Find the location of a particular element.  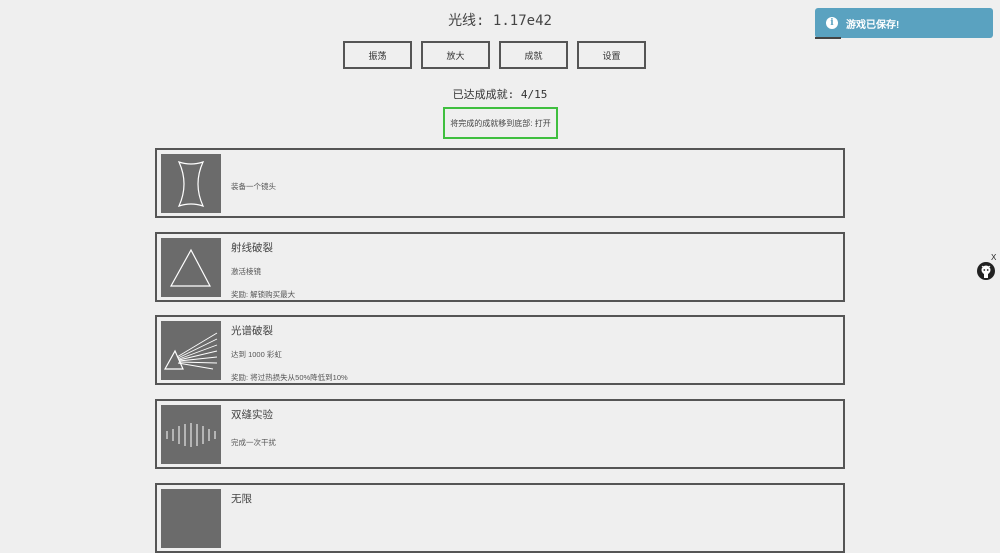

github-close-button: X is located at coordinates (993, 257).